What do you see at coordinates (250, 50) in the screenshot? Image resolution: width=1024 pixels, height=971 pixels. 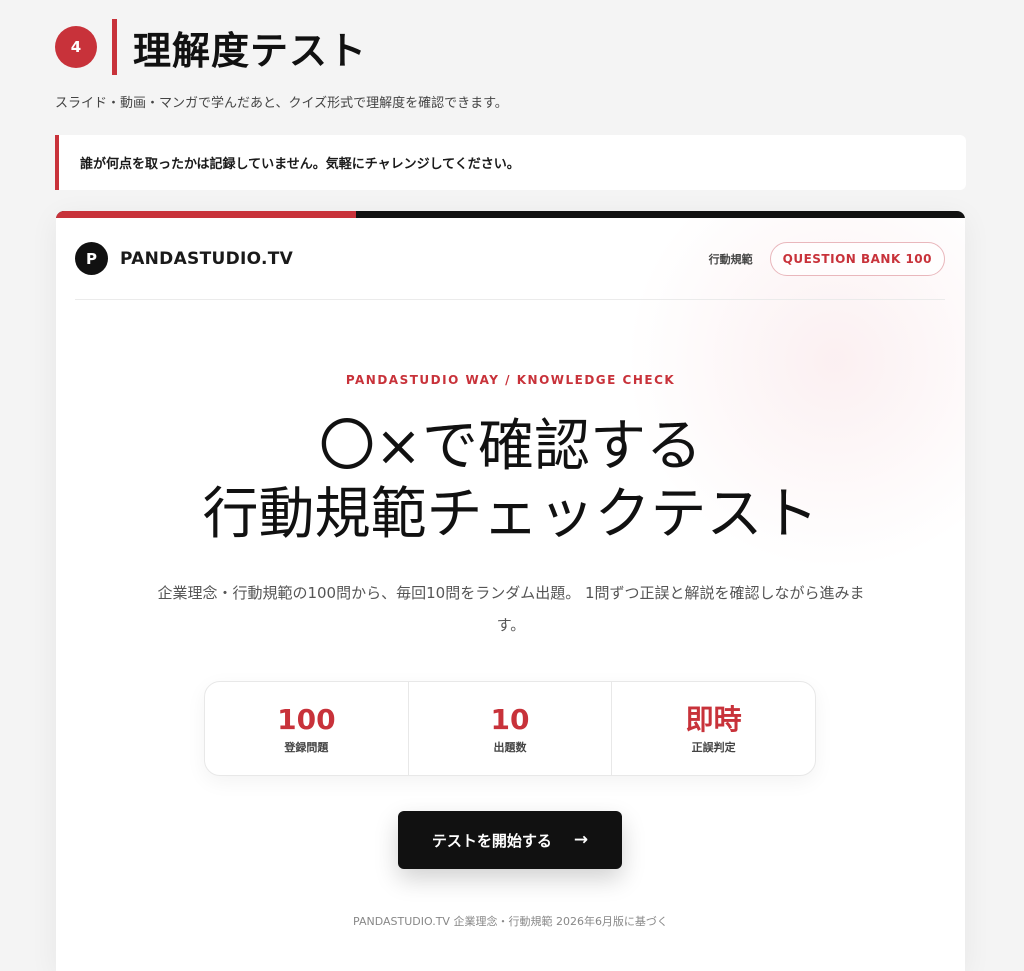 I see `section-title: 理解度テスト` at bounding box center [250, 50].